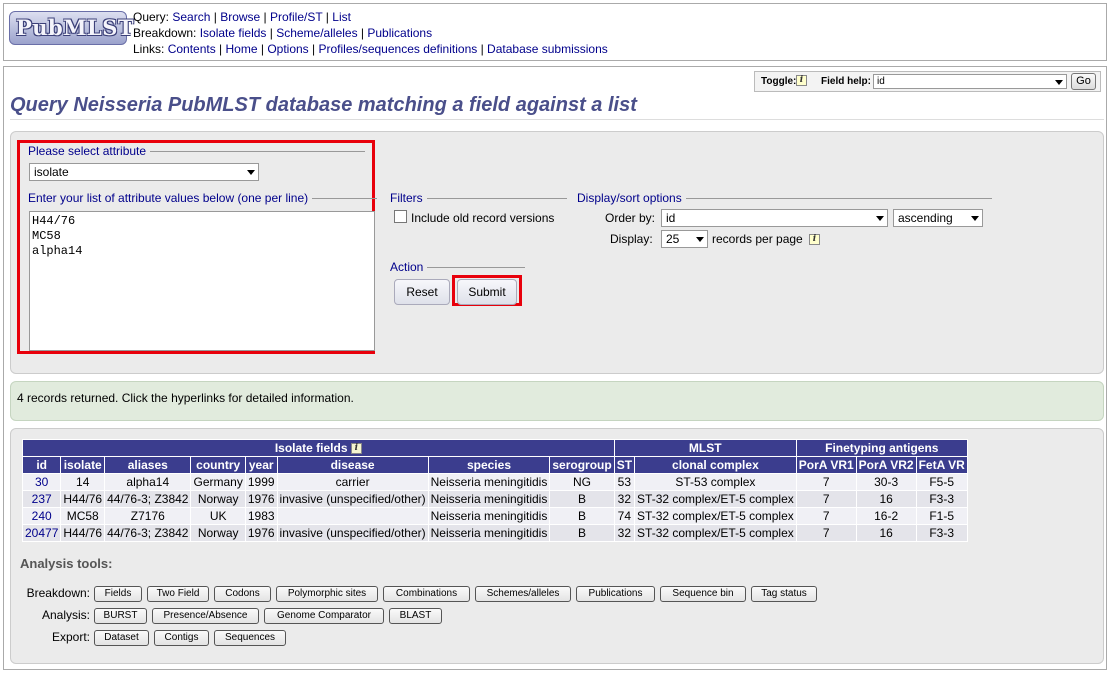 The height and width of the screenshot is (673, 1112). I want to click on field-help-label: Field help:, so click(846, 81).